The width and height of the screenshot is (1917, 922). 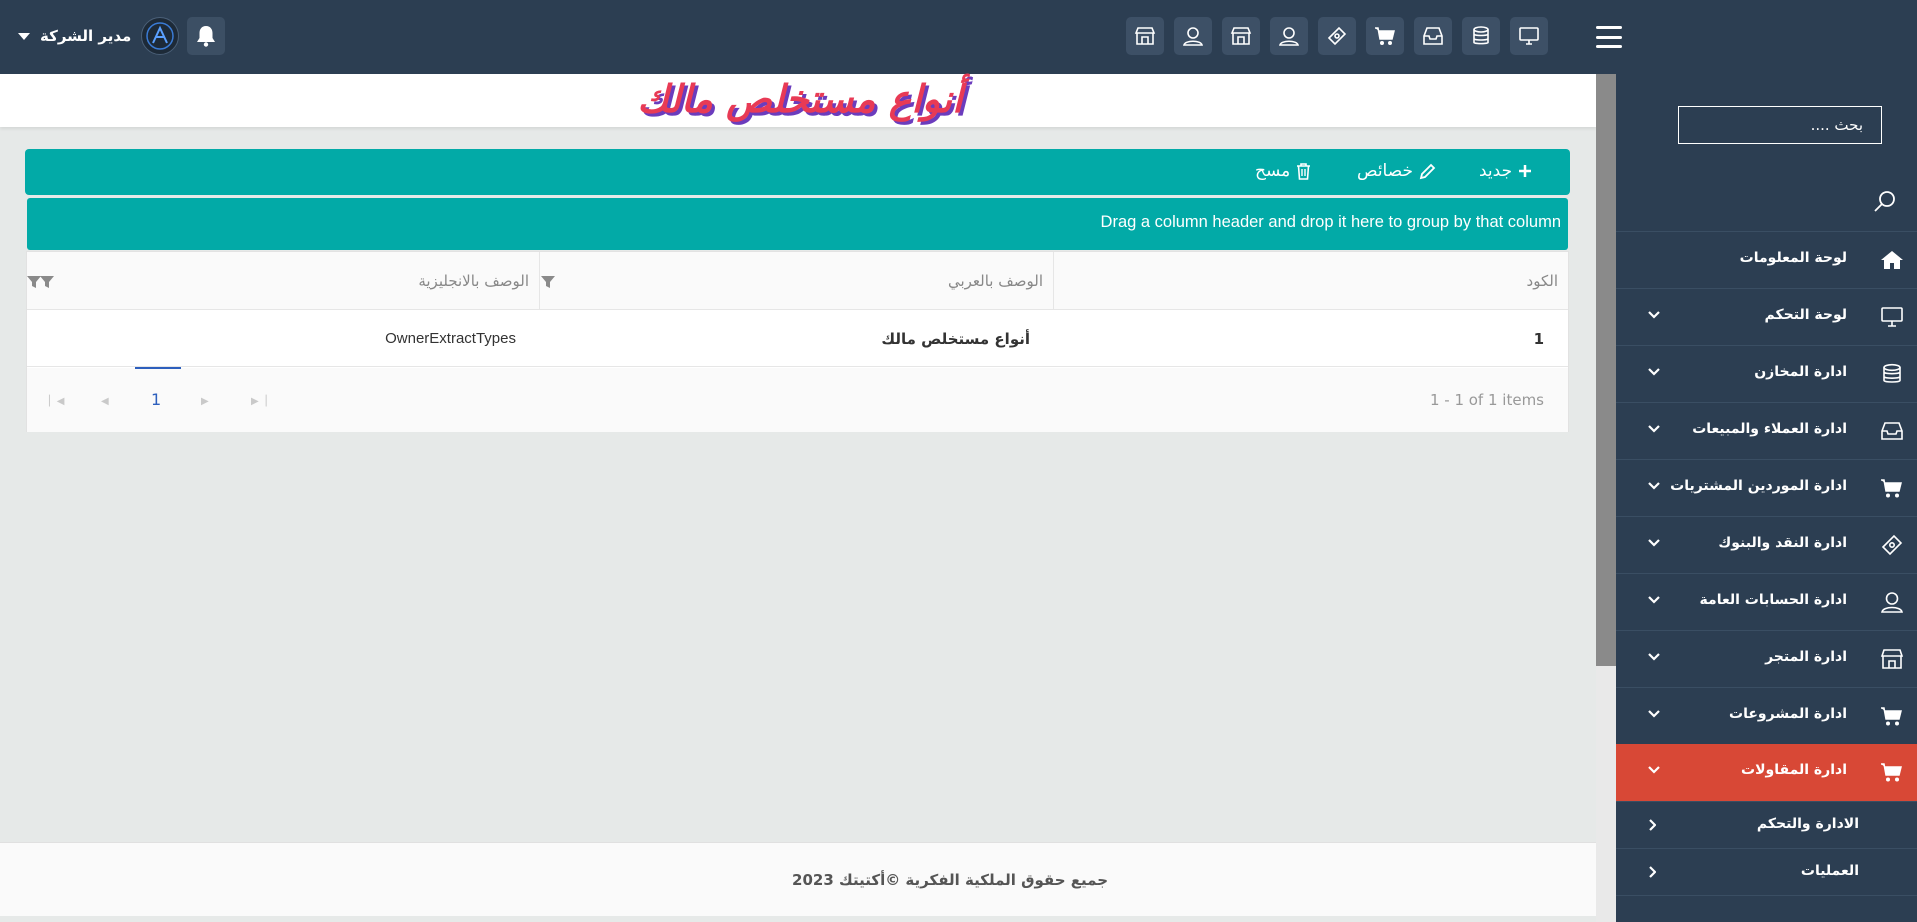 I want to click on new-button: جديد, so click(x=1505, y=171).